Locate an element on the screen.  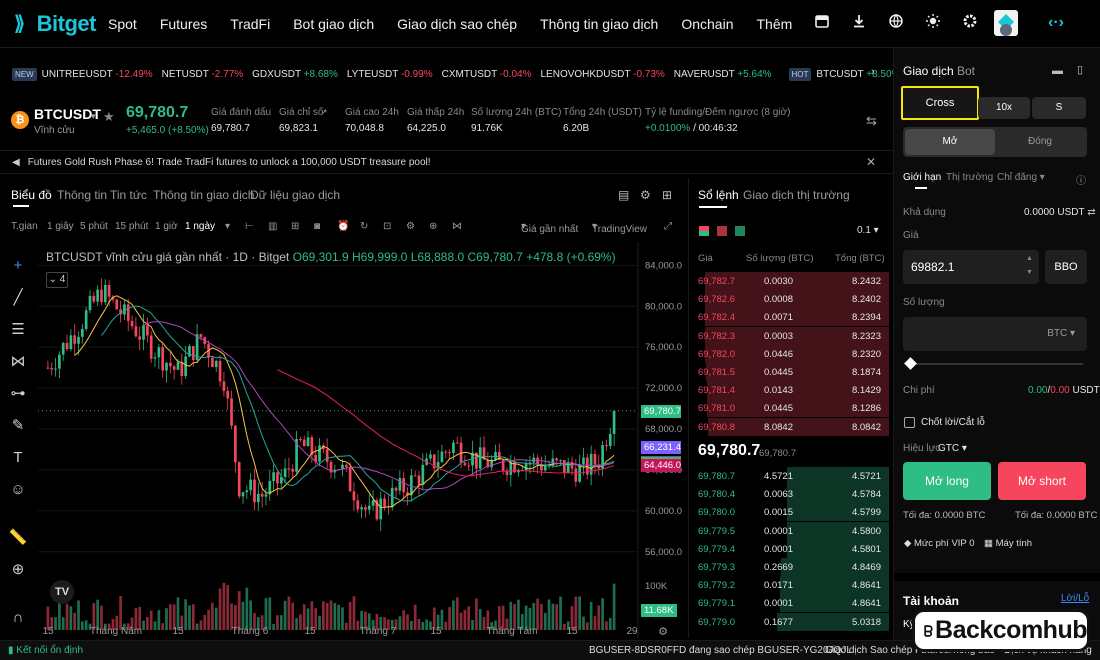
nav-onchain: Onchain is located at coordinates (707, 24).